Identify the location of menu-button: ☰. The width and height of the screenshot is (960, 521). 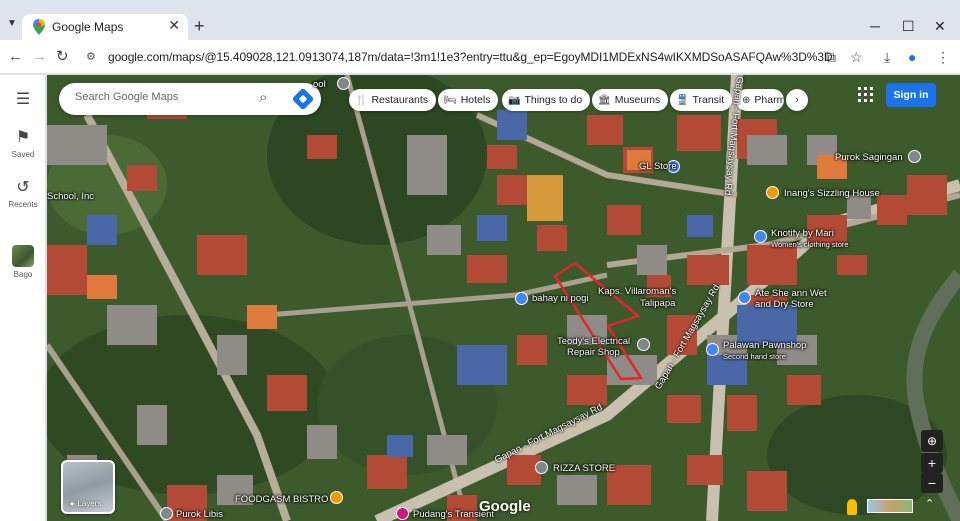
(23, 99).